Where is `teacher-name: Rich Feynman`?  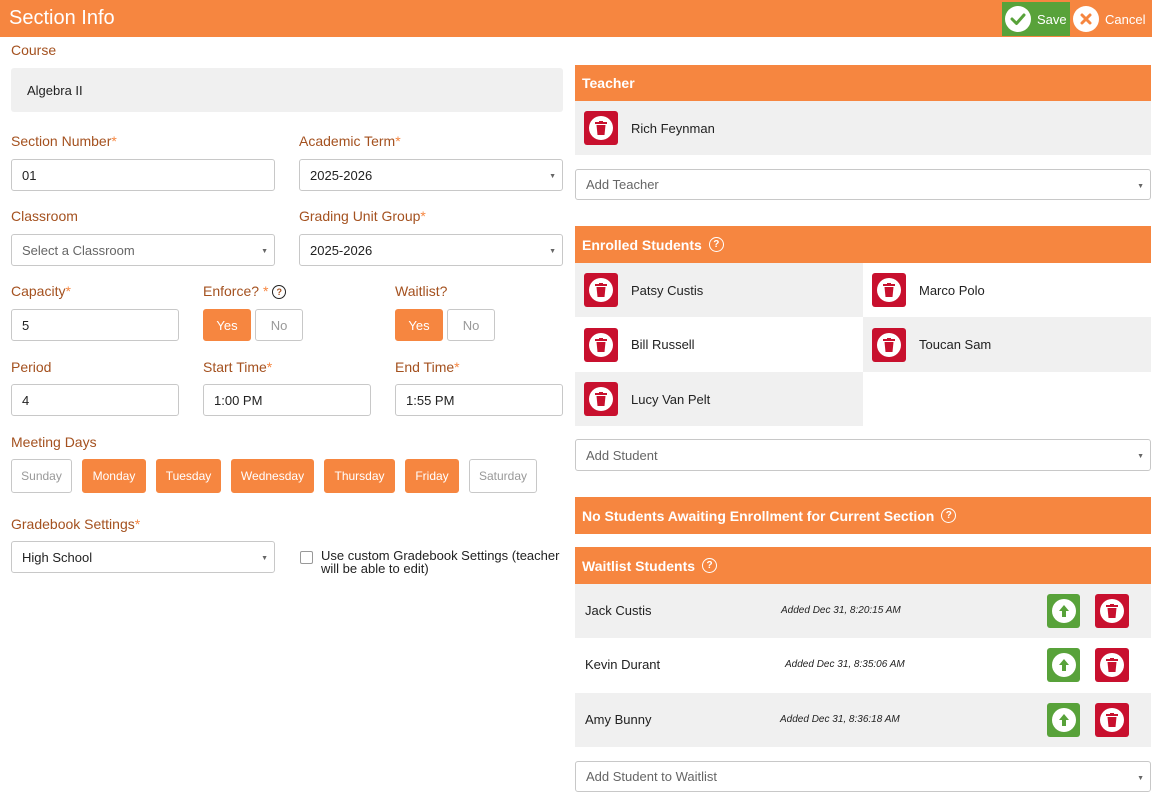
teacher-name: Rich Feynman is located at coordinates (673, 128).